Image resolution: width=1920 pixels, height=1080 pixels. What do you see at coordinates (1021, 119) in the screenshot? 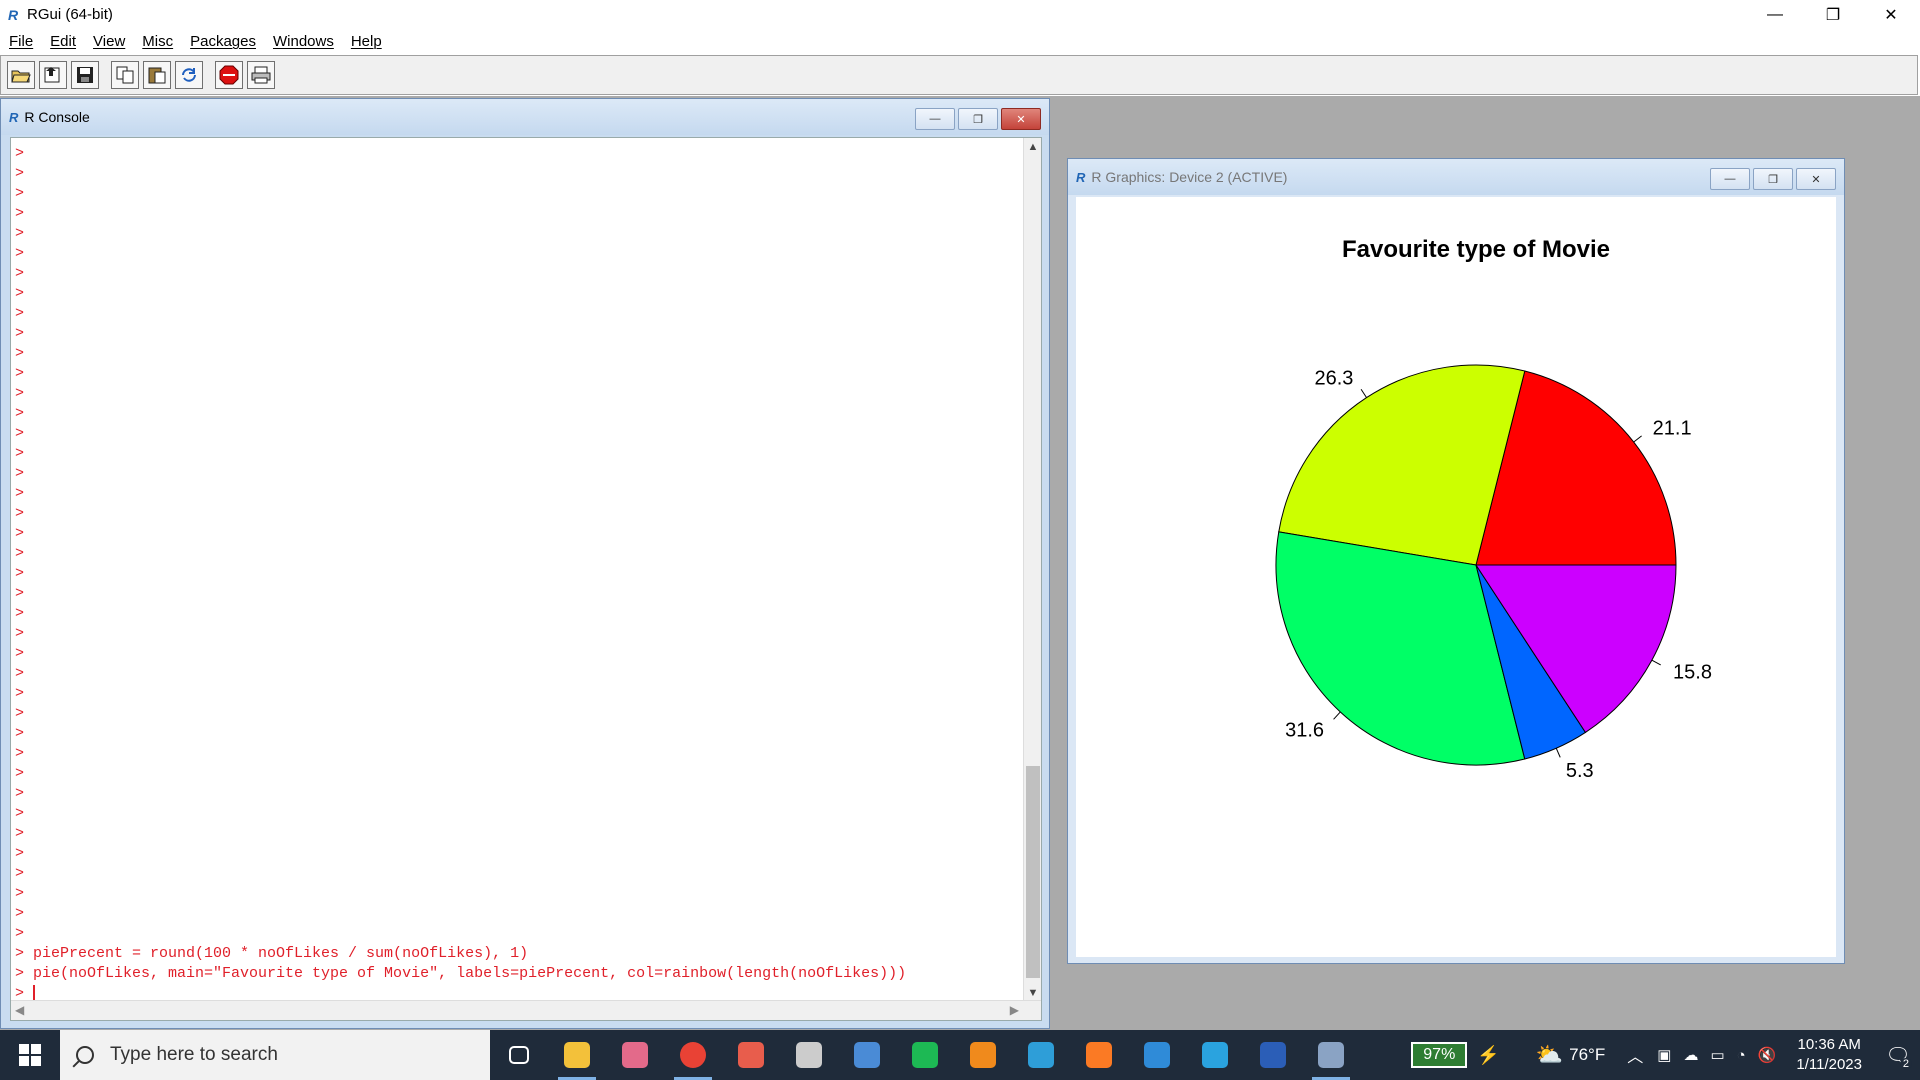
I see `console-close-button: ✕` at bounding box center [1021, 119].